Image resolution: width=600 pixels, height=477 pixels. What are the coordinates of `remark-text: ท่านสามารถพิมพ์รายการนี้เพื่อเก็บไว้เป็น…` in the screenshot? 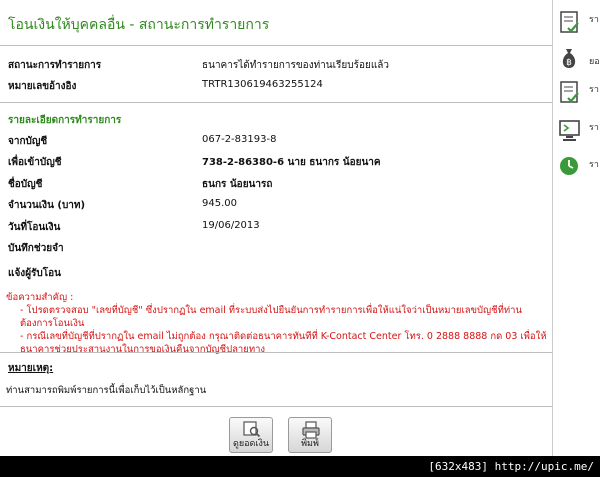 It's located at (106, 390).